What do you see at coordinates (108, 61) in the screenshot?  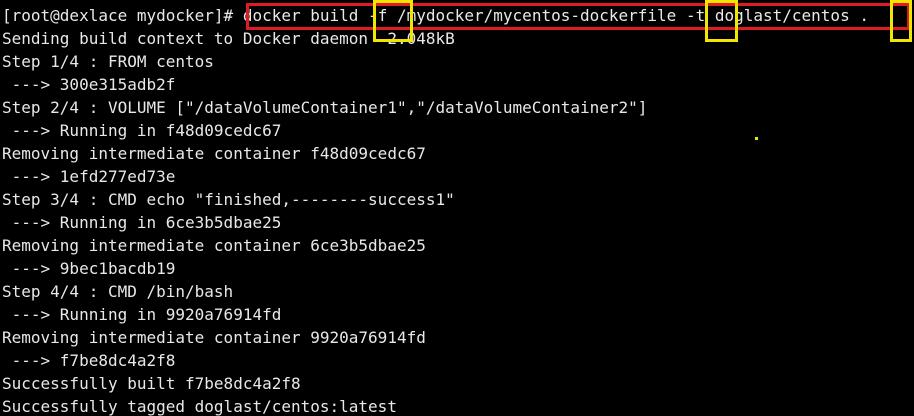 I see `output-line: Step 1/4 : FROM centos` at bounding box center [108, 61].